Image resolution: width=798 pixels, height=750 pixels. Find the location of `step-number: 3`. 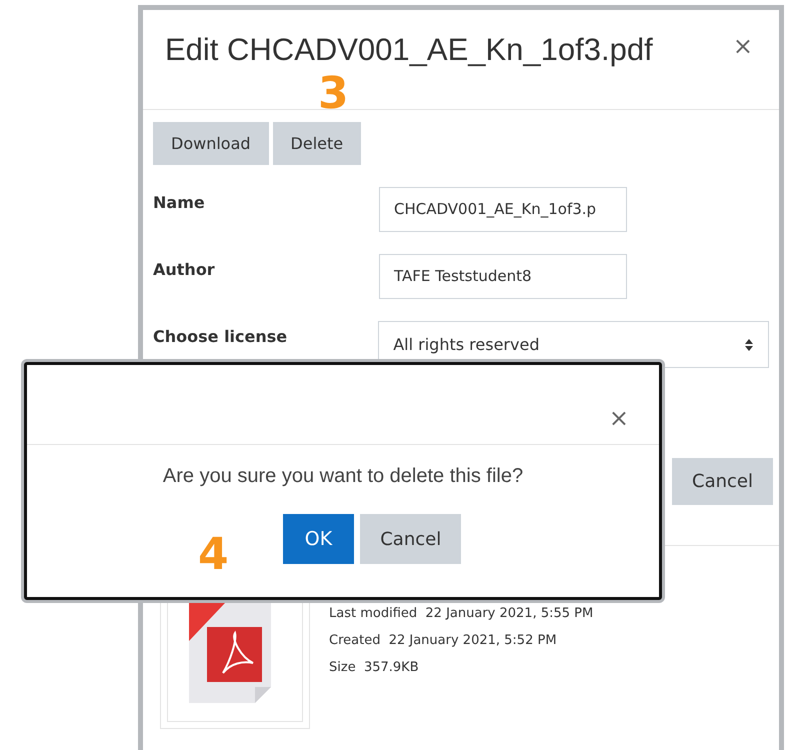

step-number: 3 is located at coordinates (333, 94).